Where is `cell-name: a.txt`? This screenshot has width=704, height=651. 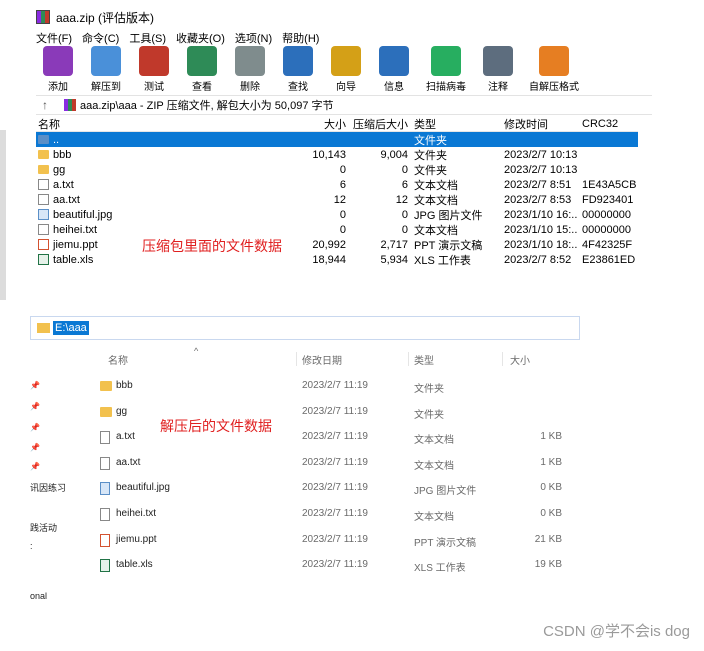
cell-name: a.txt is located at coordinates (160, 185).